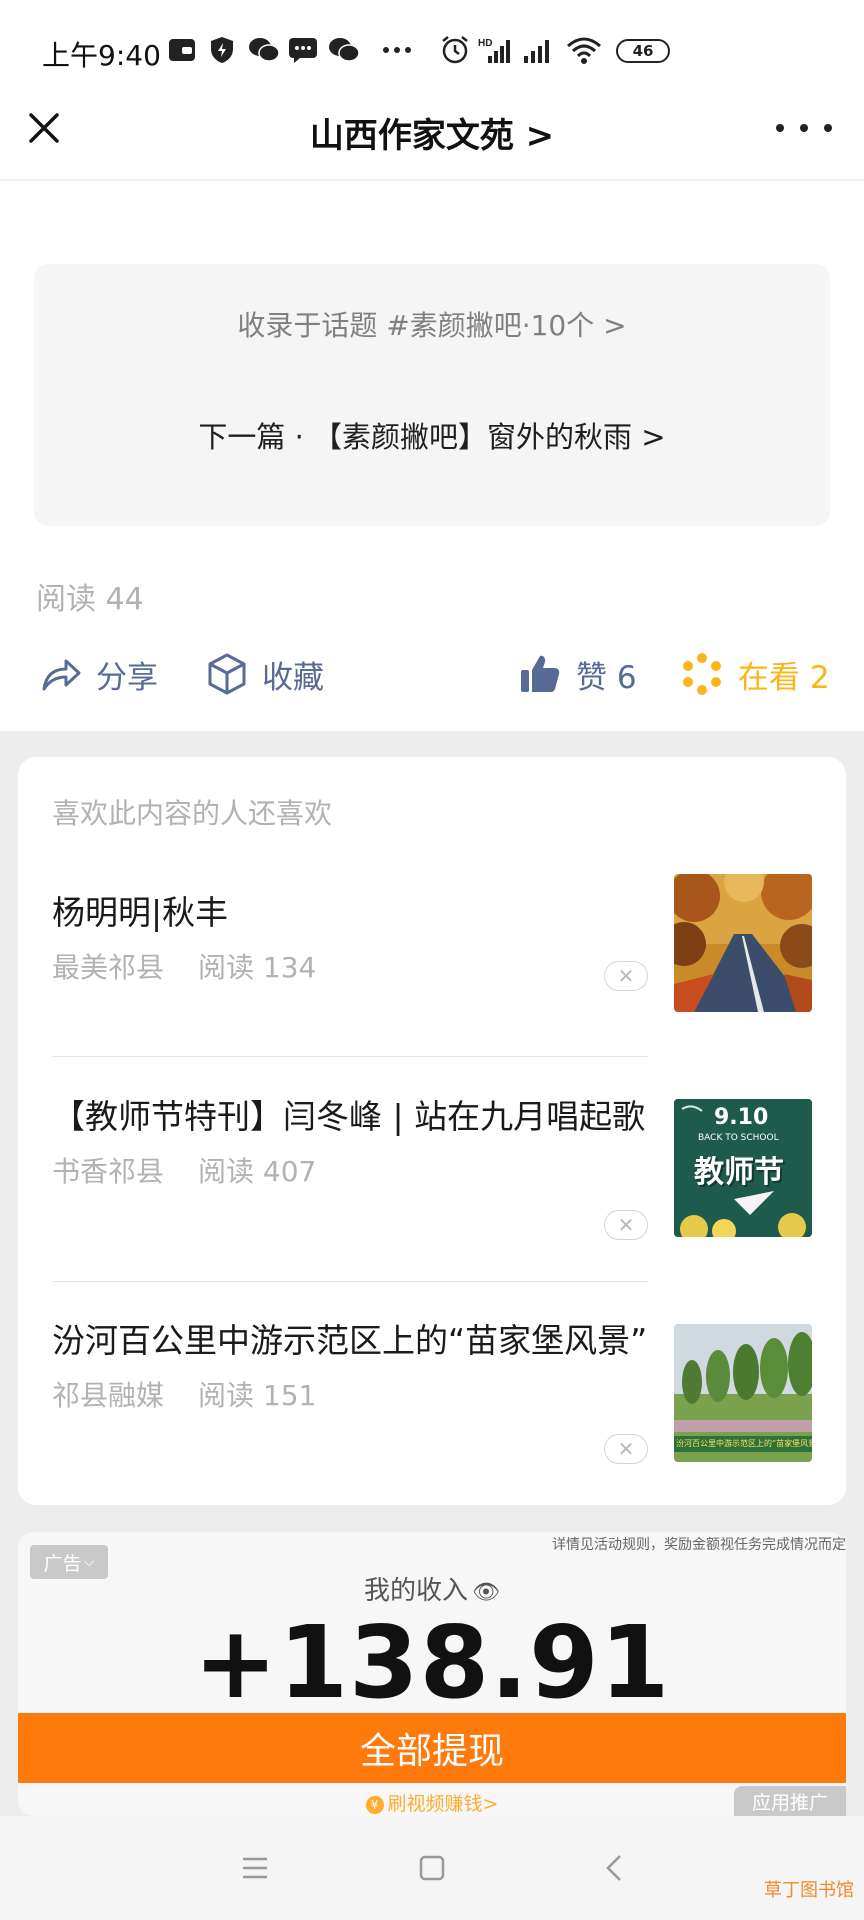  I want to click on next-article-link: 下一篇 · 【素颜撇吧】窗外的秋雨 >, so click(432, 435).